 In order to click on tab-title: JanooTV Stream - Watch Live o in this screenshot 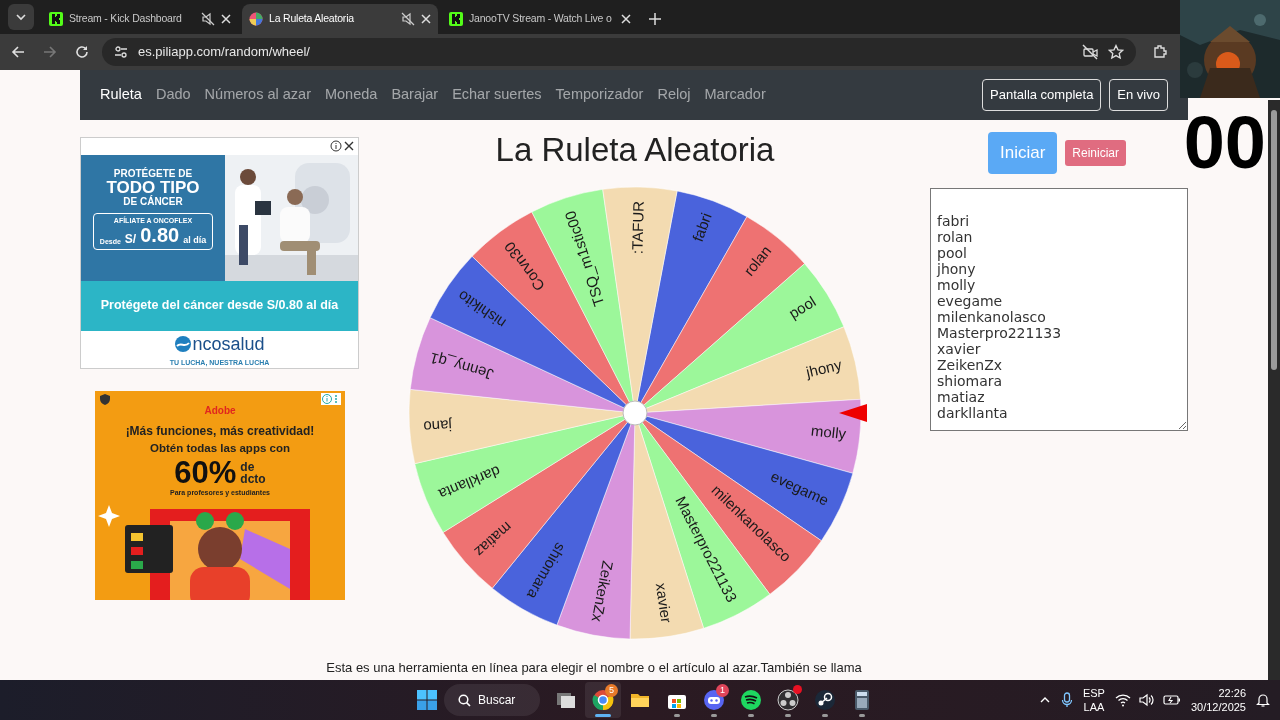, I will do `click(541, 19)`.